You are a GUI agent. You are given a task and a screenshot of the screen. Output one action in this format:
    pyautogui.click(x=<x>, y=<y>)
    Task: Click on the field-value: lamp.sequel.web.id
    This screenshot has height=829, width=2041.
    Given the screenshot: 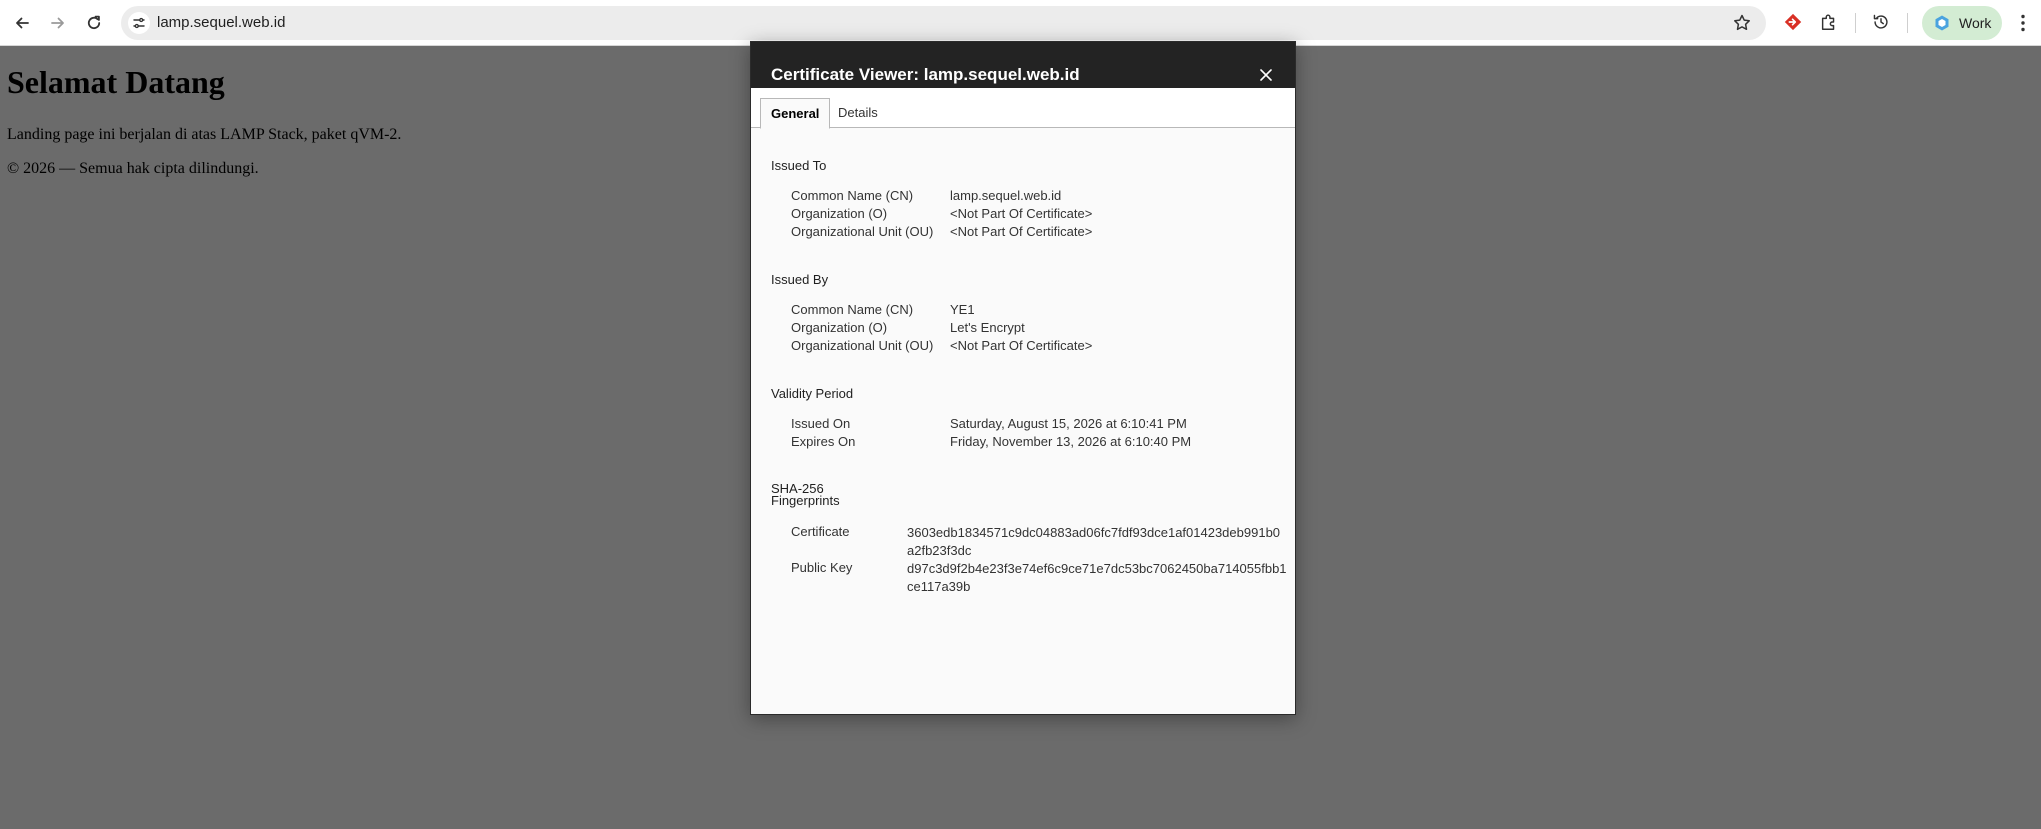 What is the action you would take?
    pyautogui.click(x=1006, y=195)
    